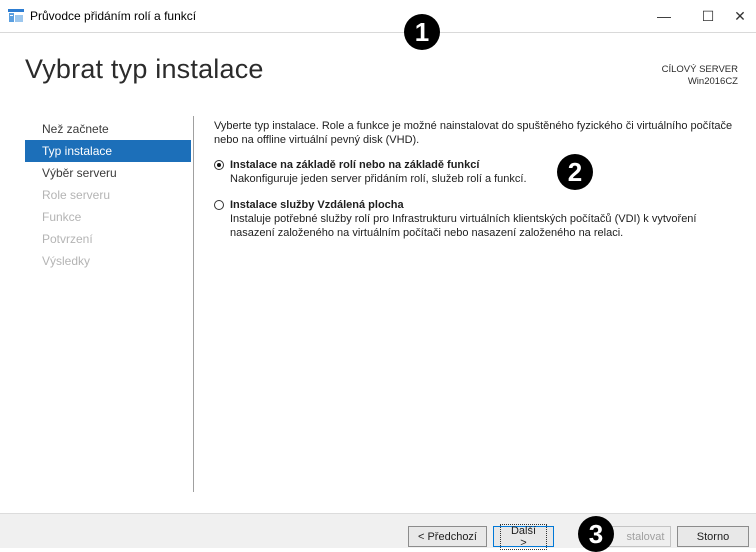 The height and width of the screenshot is (552, 756). What do you see at coordinates (67, 239) in the screenshot?
I see `nav-item-confirmation: Potvrzení` at bounding box center [67, 239].